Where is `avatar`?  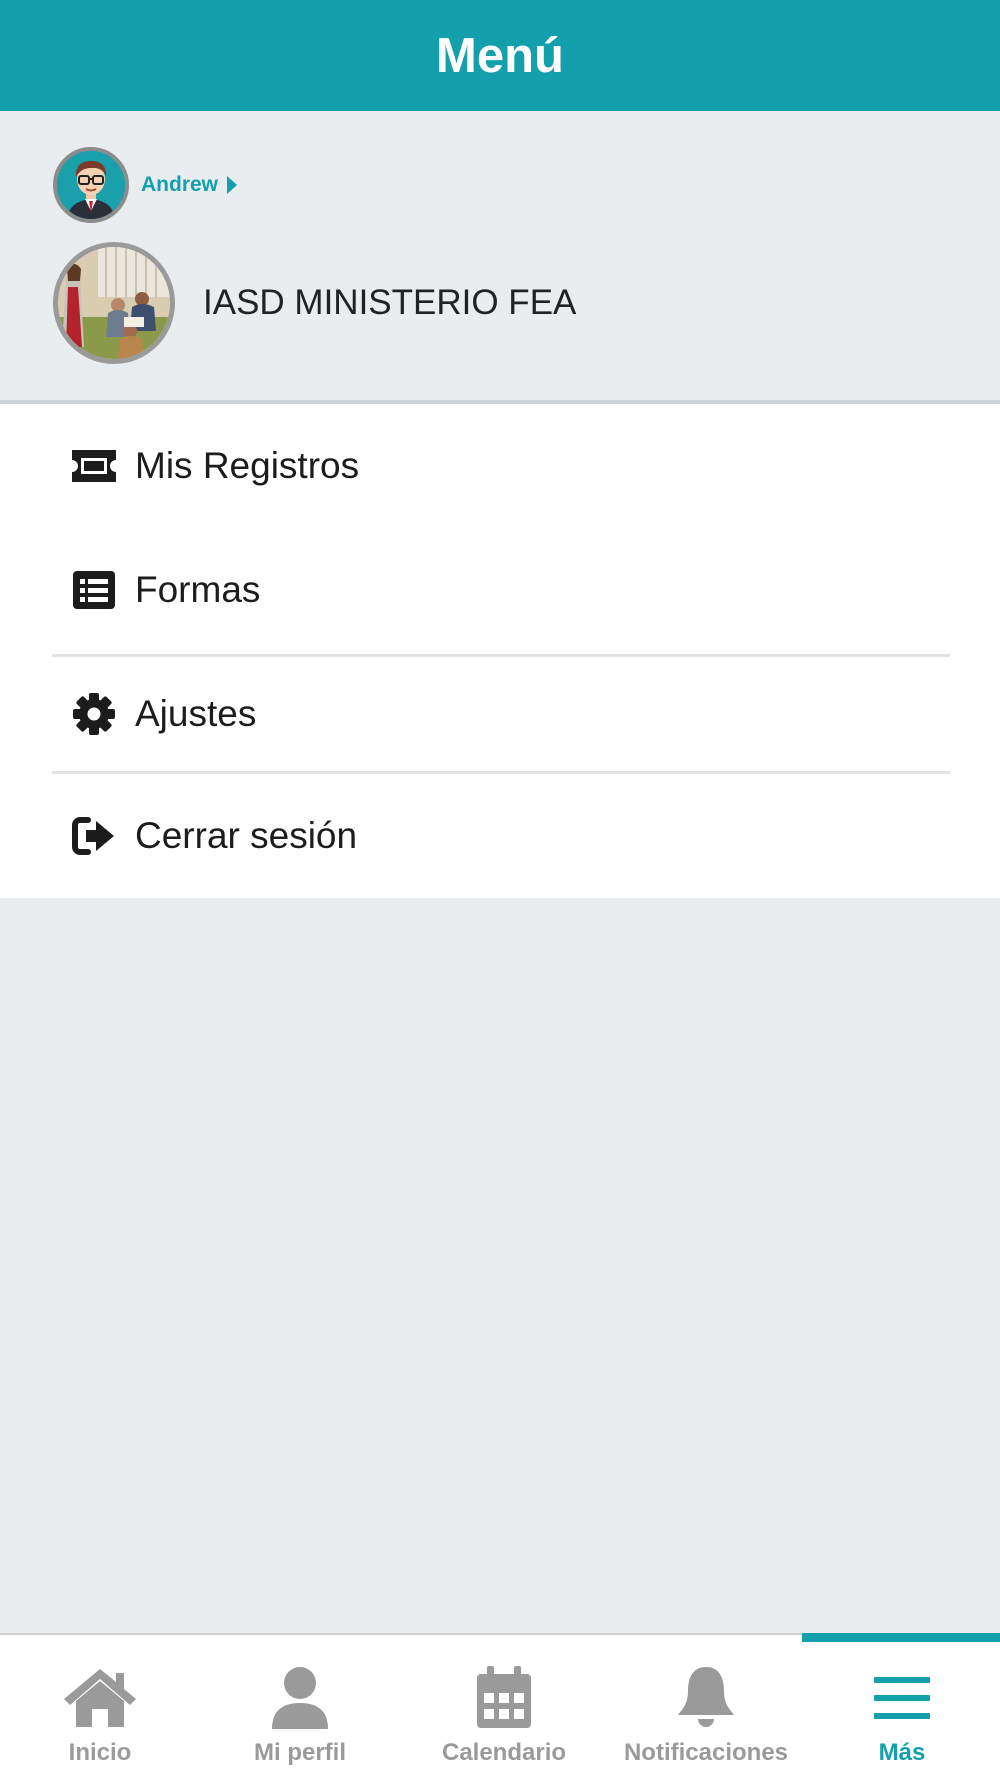
avatar is located at coordinates (91, 185).